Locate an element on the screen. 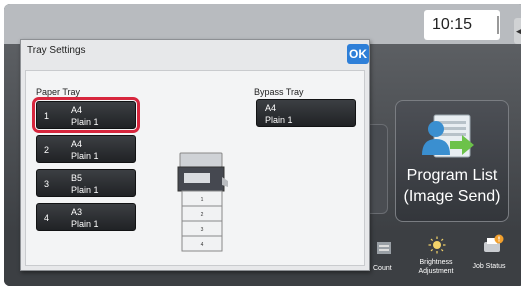 Image resolution: width=521 pixels, height=288 pixels. bypass-paper-type: Plain 1 is located at coordinates (279, 120).